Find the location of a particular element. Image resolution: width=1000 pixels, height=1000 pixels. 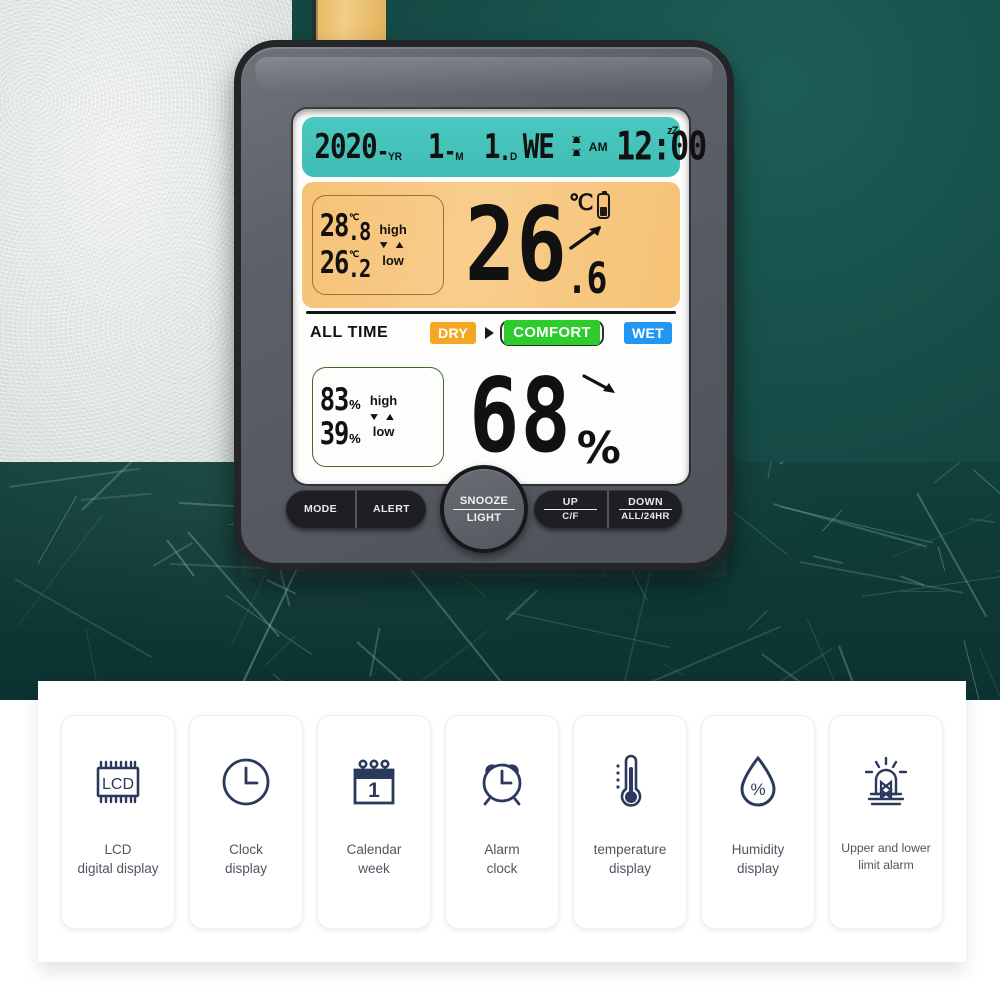

day-group: 1 . D is located at coordinates (500, 147).